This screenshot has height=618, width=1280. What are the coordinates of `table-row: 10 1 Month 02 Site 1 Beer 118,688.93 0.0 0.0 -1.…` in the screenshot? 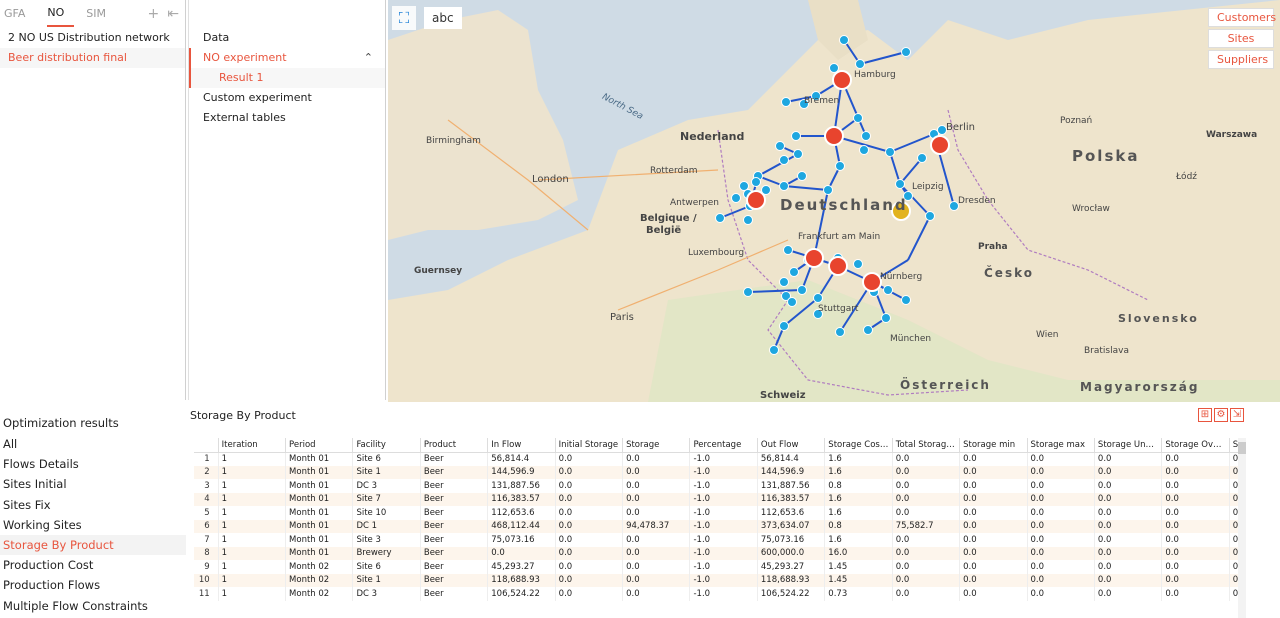 It's located at (717, 580).